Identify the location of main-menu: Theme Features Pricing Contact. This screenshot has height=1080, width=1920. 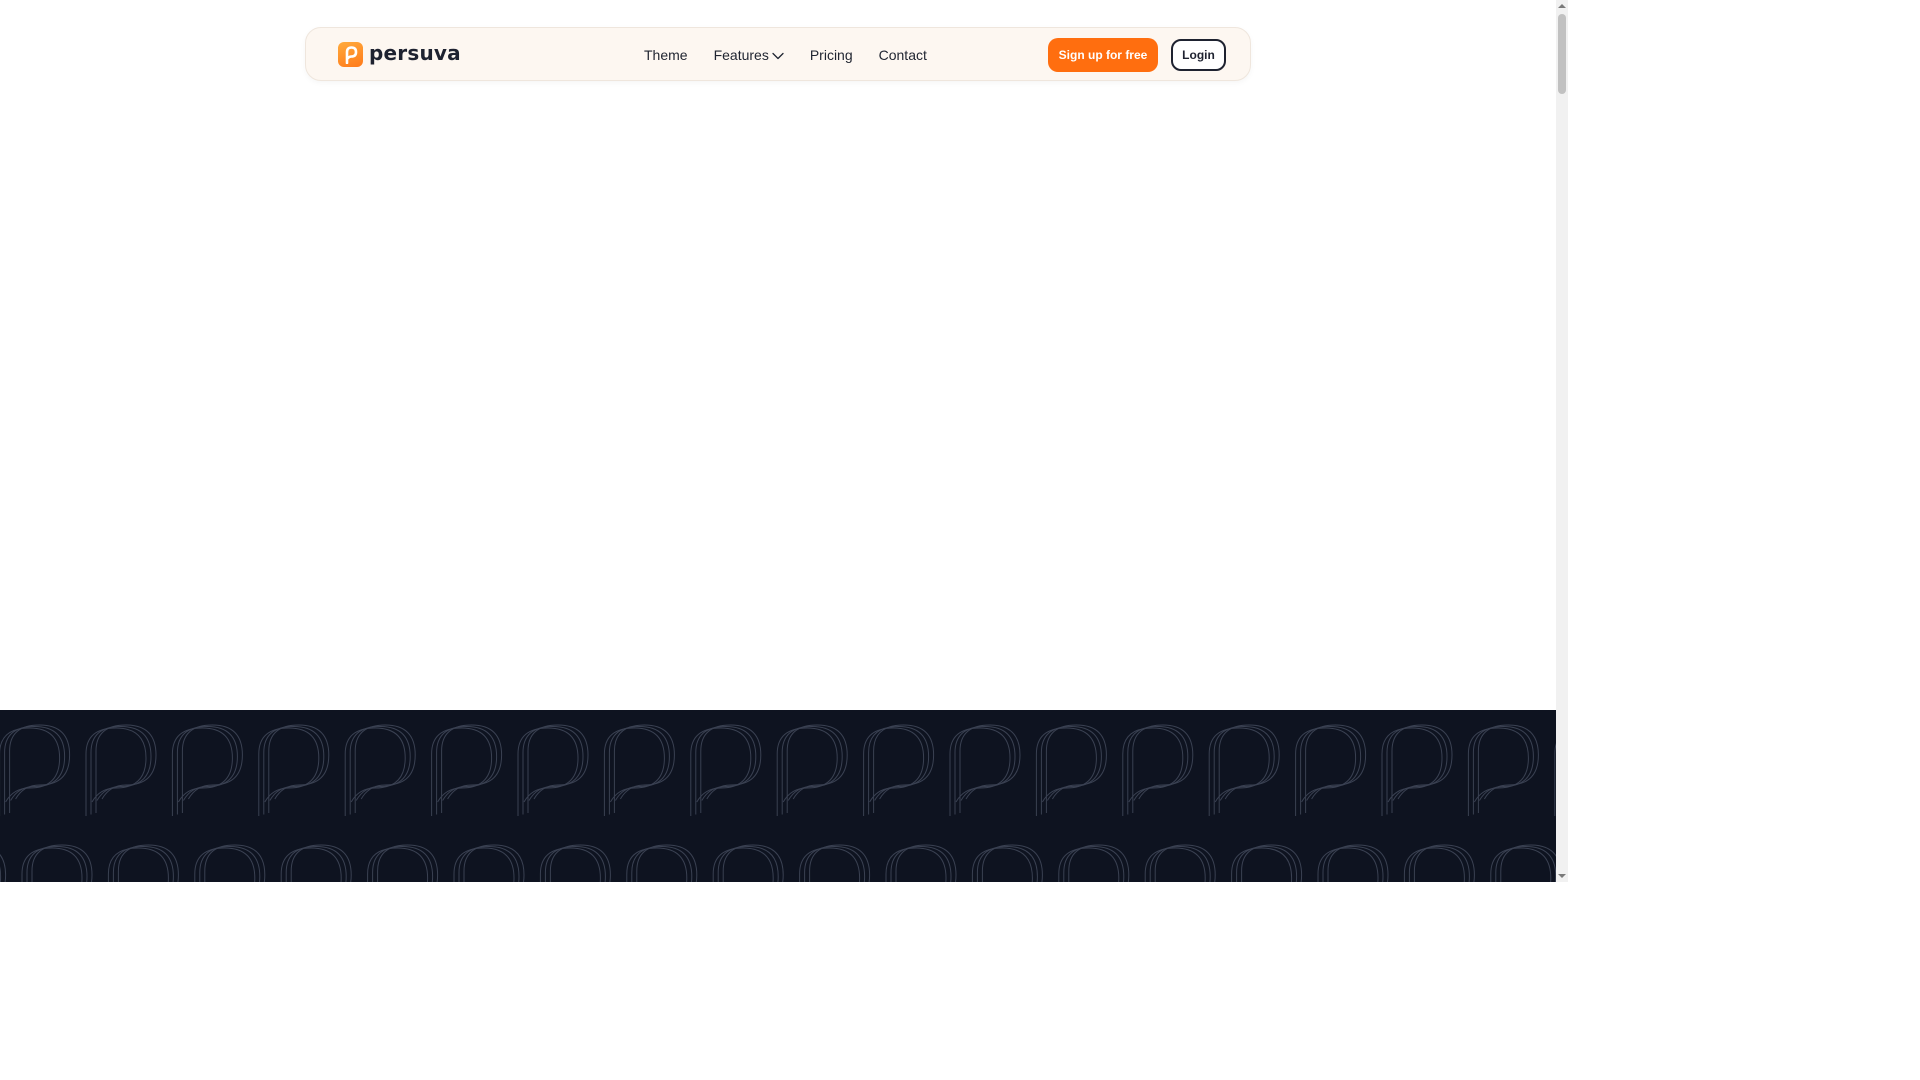
(785, 55).